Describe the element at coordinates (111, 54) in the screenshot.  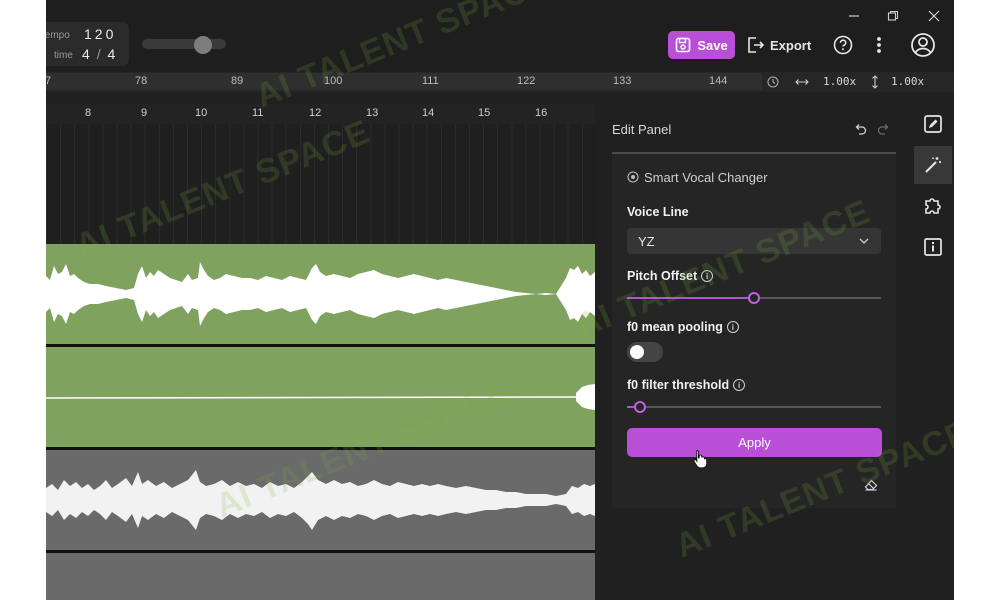
I see `time-sig-denominator: 4` at that location.